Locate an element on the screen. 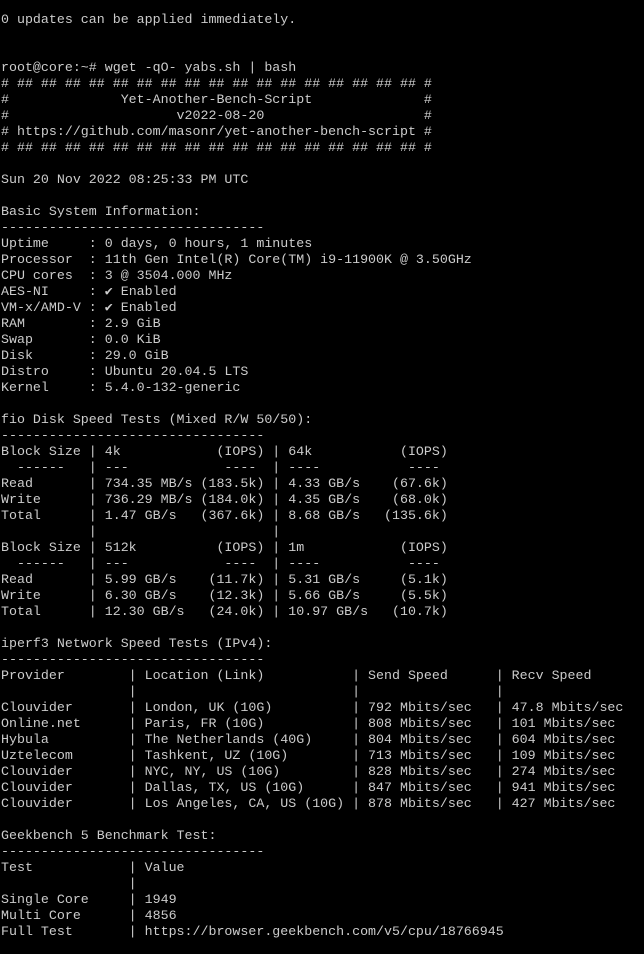 This screenshot has height=954, width=644. terminal-line: RAM : 2.9 GiB is located at coordinates (81, 323).